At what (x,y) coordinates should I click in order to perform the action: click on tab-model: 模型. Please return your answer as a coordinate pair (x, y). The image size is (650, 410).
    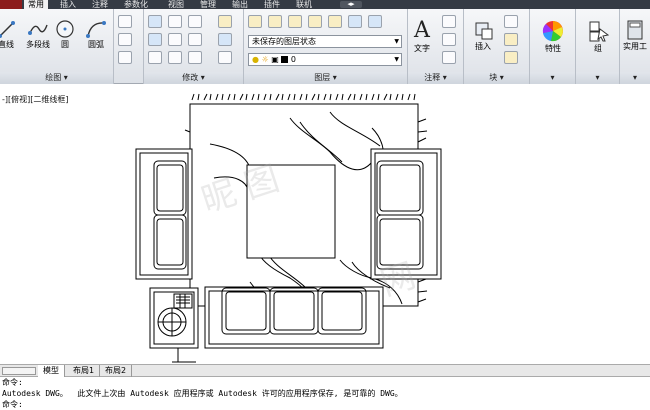
    Looking at the image, I should click on (51, 371).